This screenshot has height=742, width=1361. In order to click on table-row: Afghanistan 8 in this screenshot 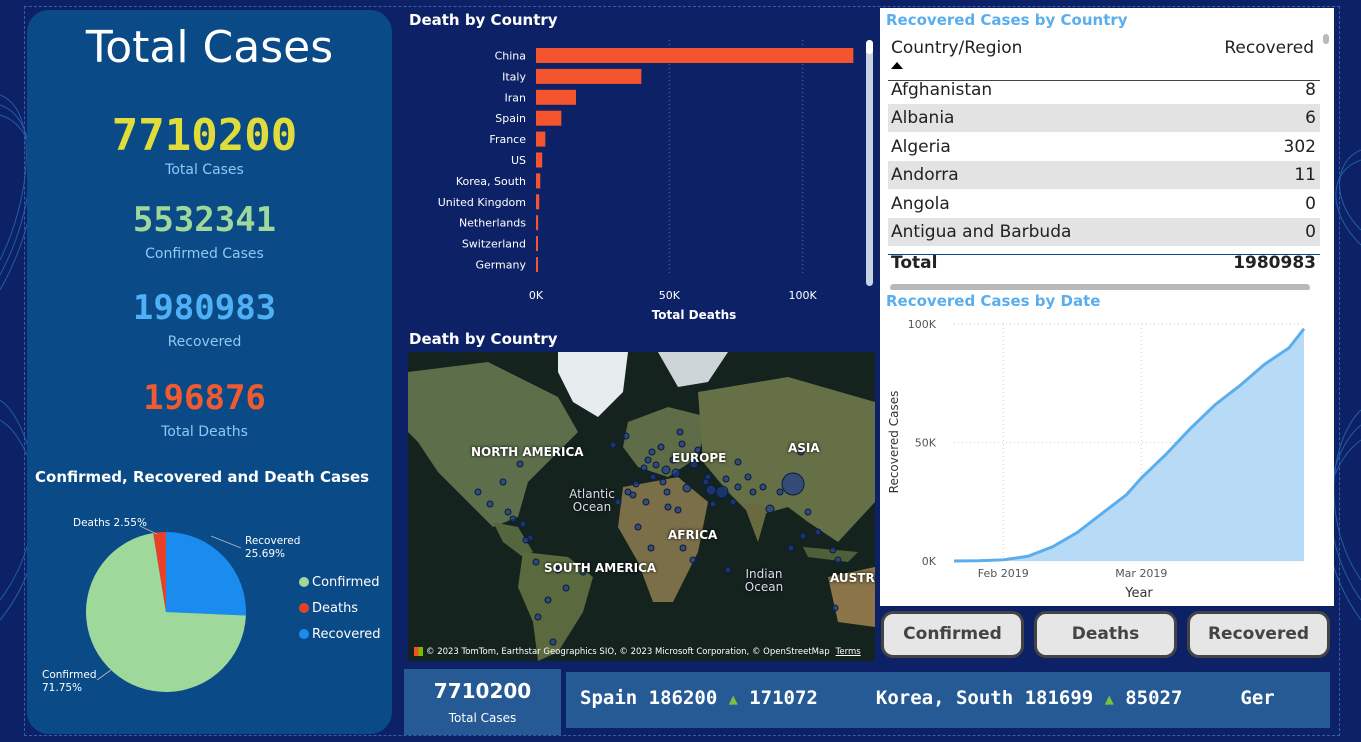, I will do `click(1104, 90)`.